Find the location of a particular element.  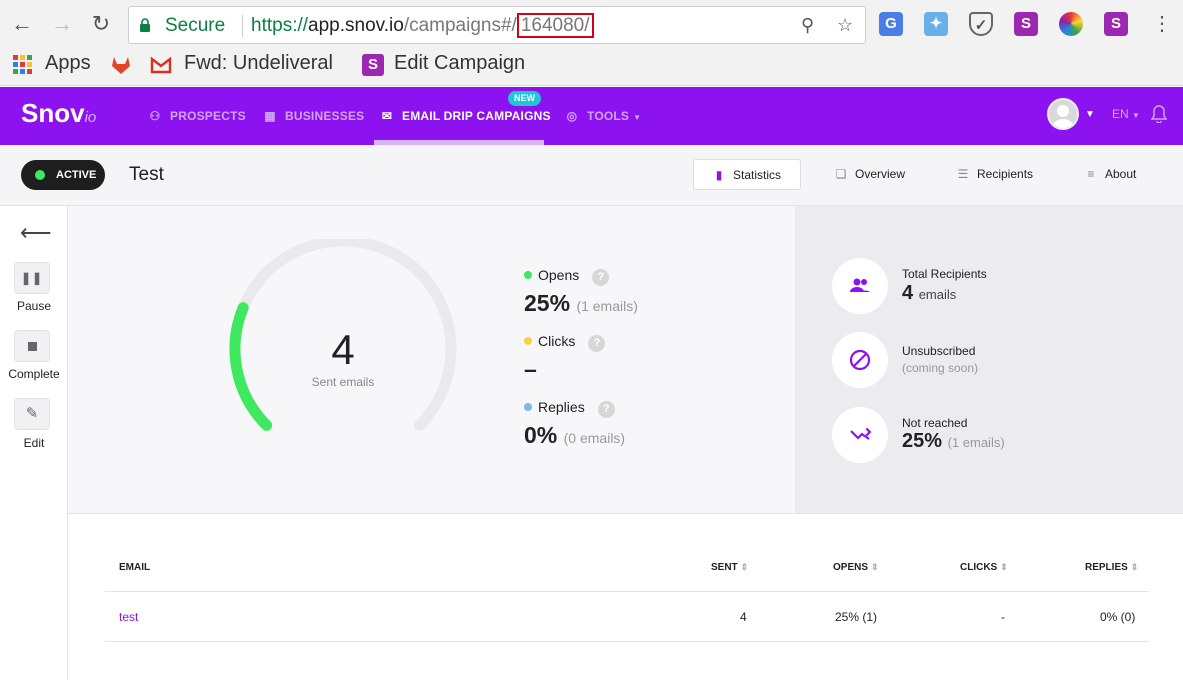

table-header: EMAIL SENT ⇕ OPENS ⇕ CLICKS ⇕ REPLIES ⇕ is located at coordinates (627, 571).